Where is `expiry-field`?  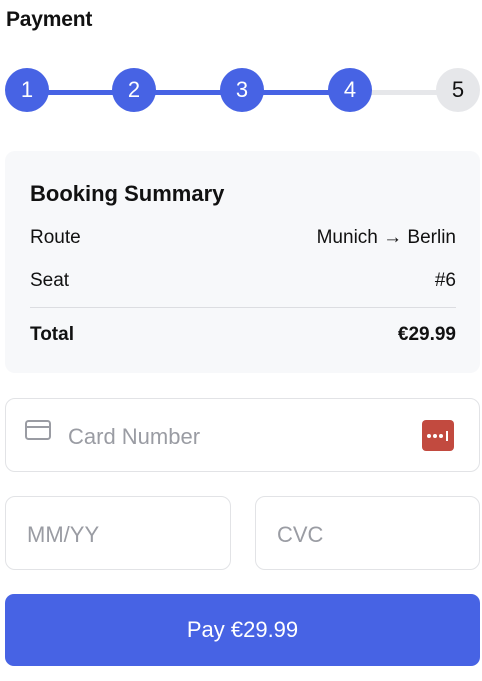
expiry-field is located at coordinates (118, 533).